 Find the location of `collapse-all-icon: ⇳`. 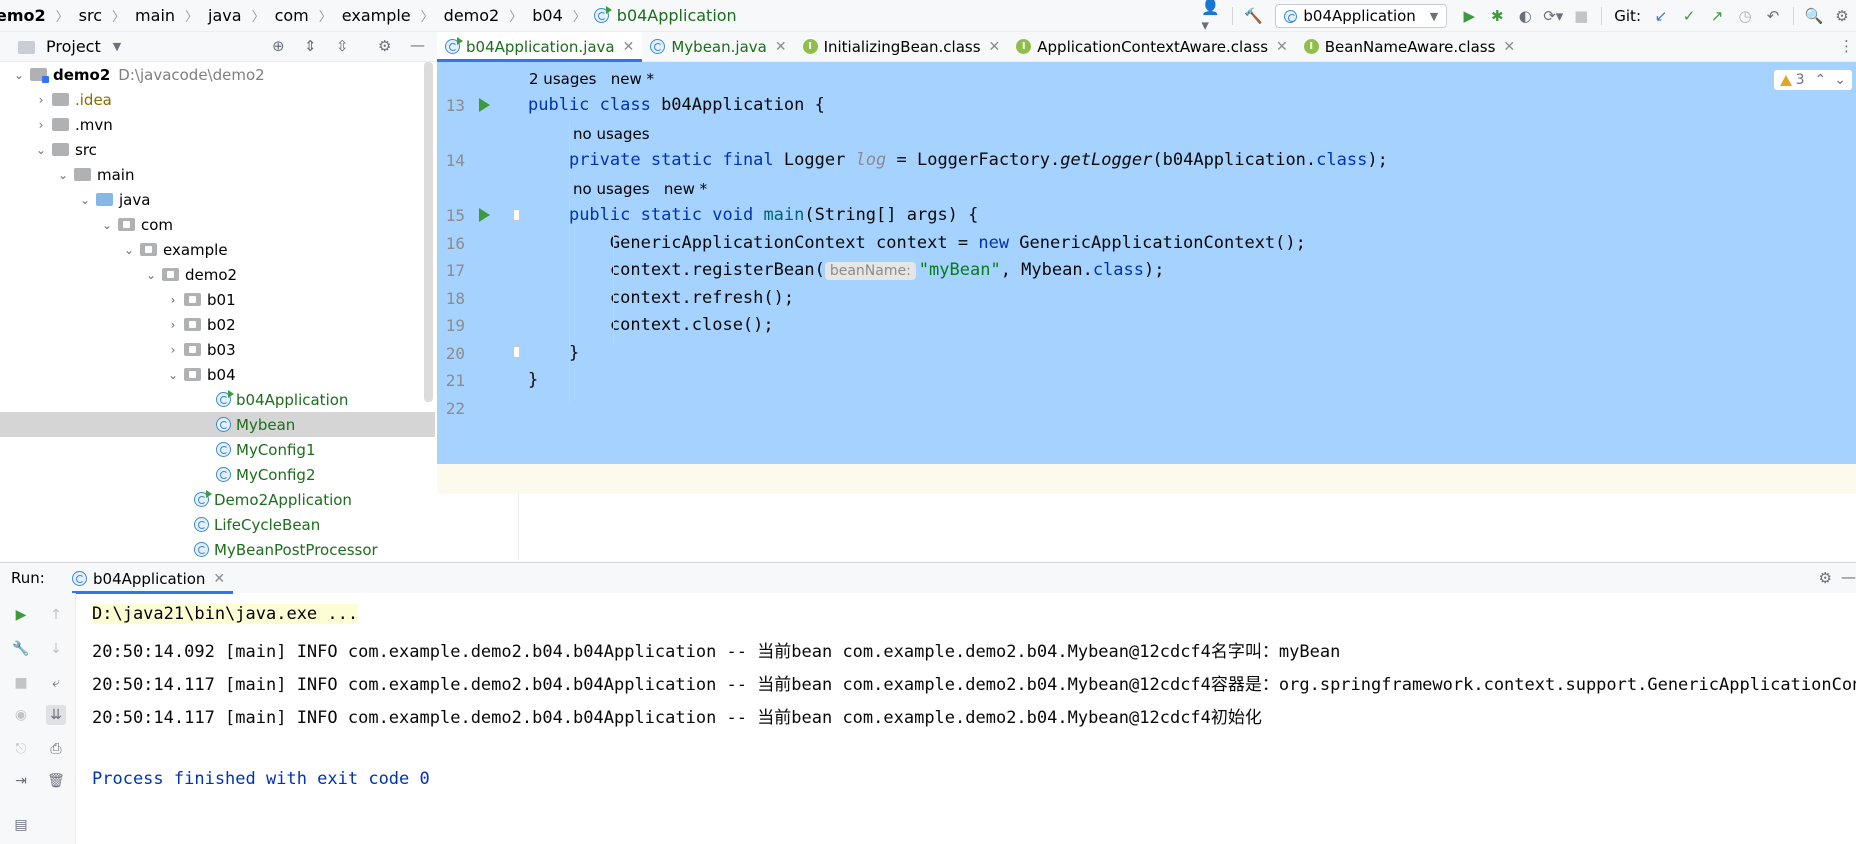

collapse-all-icon: ⇳ is located at coordinates (342, 46).